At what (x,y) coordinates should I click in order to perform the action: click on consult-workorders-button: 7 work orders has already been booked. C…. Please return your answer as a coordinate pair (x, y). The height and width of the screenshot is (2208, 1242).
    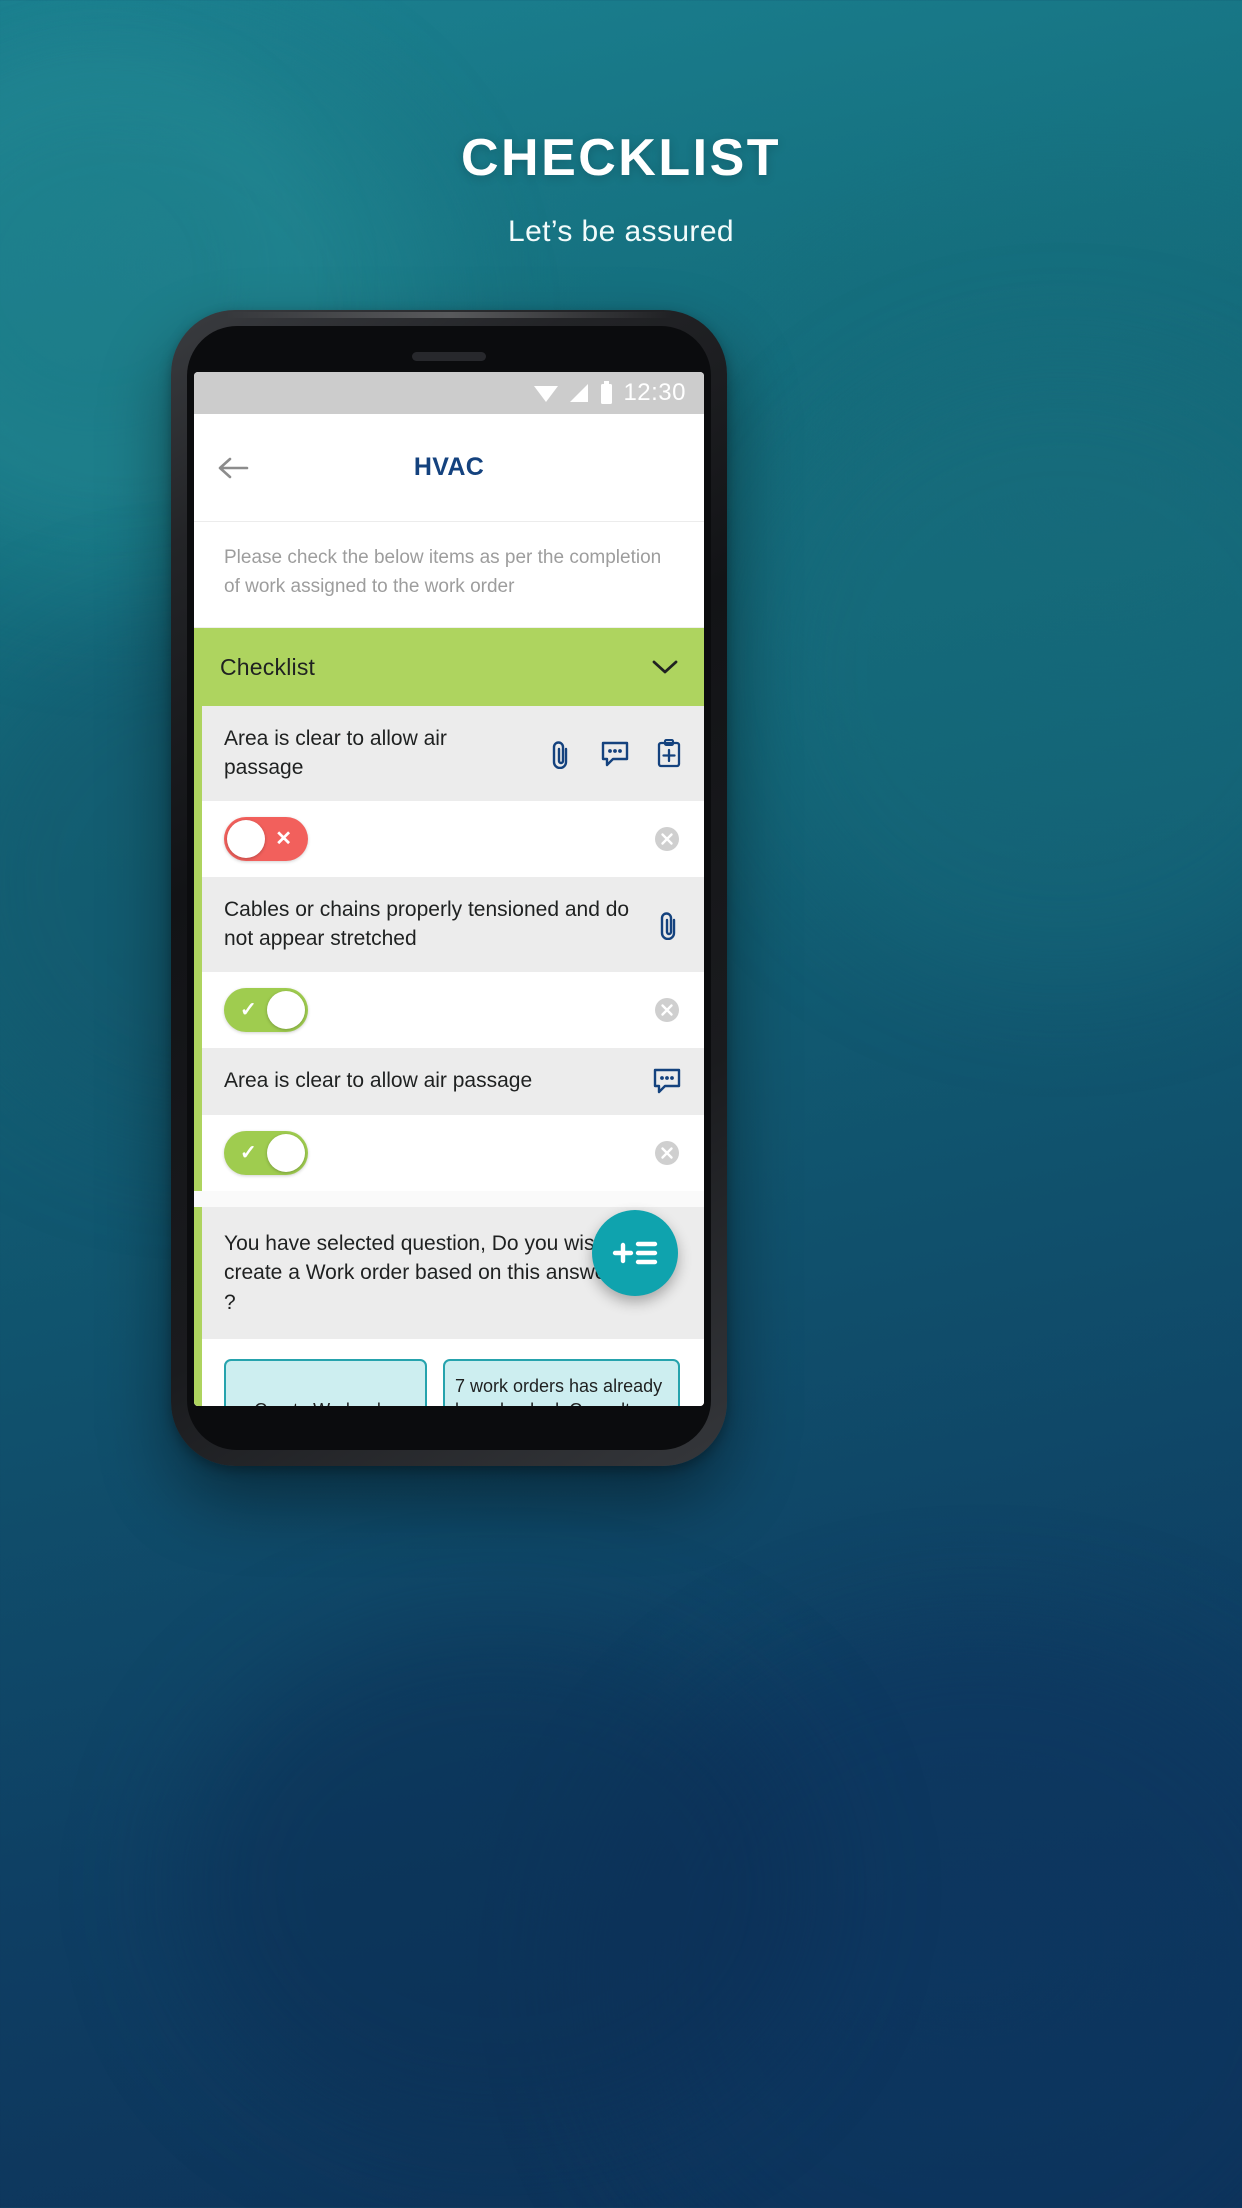
    Looking at the image, I should click on (561, 1382).